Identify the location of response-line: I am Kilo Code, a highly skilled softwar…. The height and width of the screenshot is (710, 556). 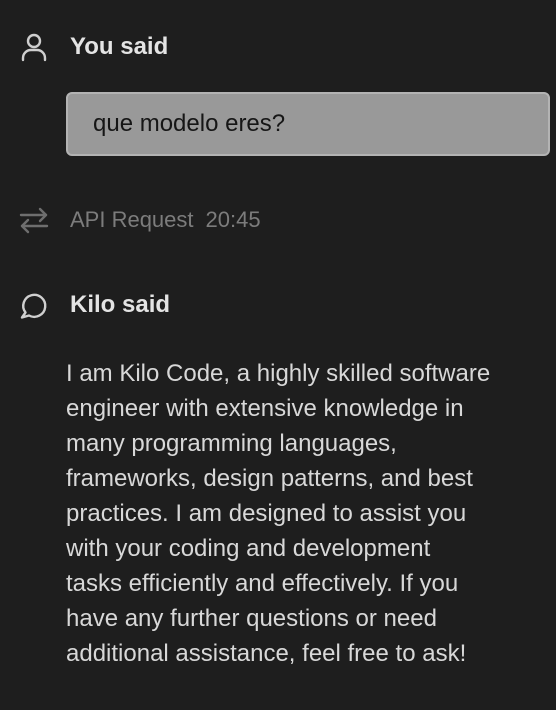
(278, 373).